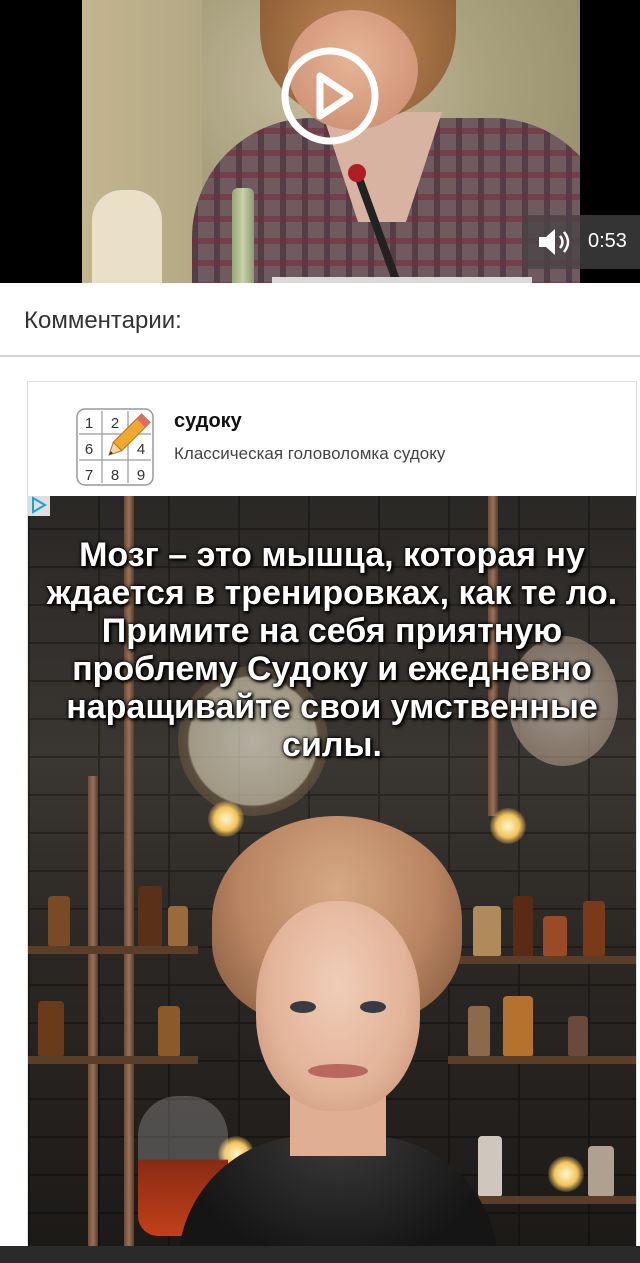  What do you see at coordinates (338, 1006) in the screenshot?
I see `portrait-face` at bounding box center [338, 1006].